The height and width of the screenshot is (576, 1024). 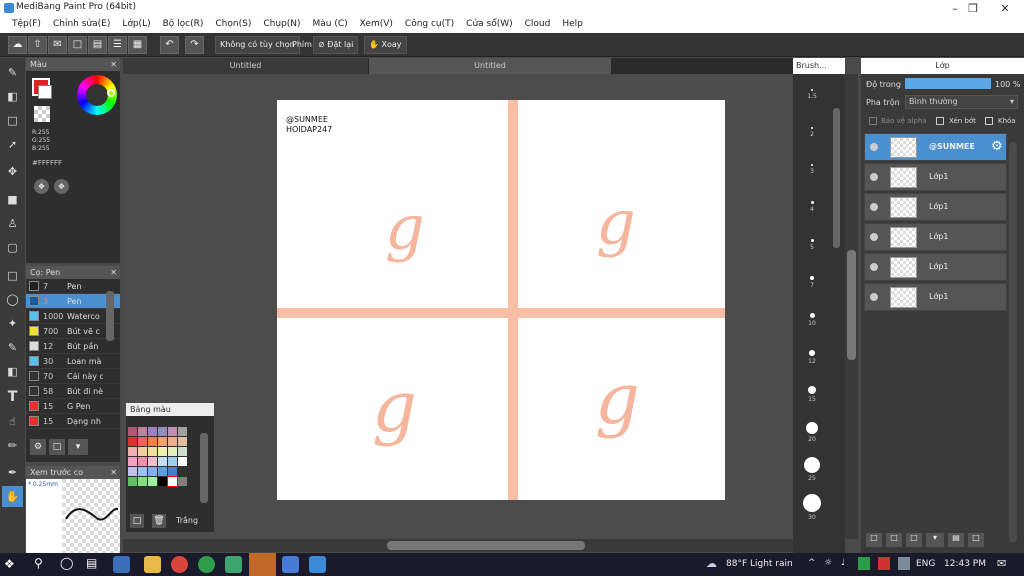 What do you see at coordinates (159, 521) in the screenshot?
I see `delete-swatch-icon: 🗑` at bounding box center [159, 521].